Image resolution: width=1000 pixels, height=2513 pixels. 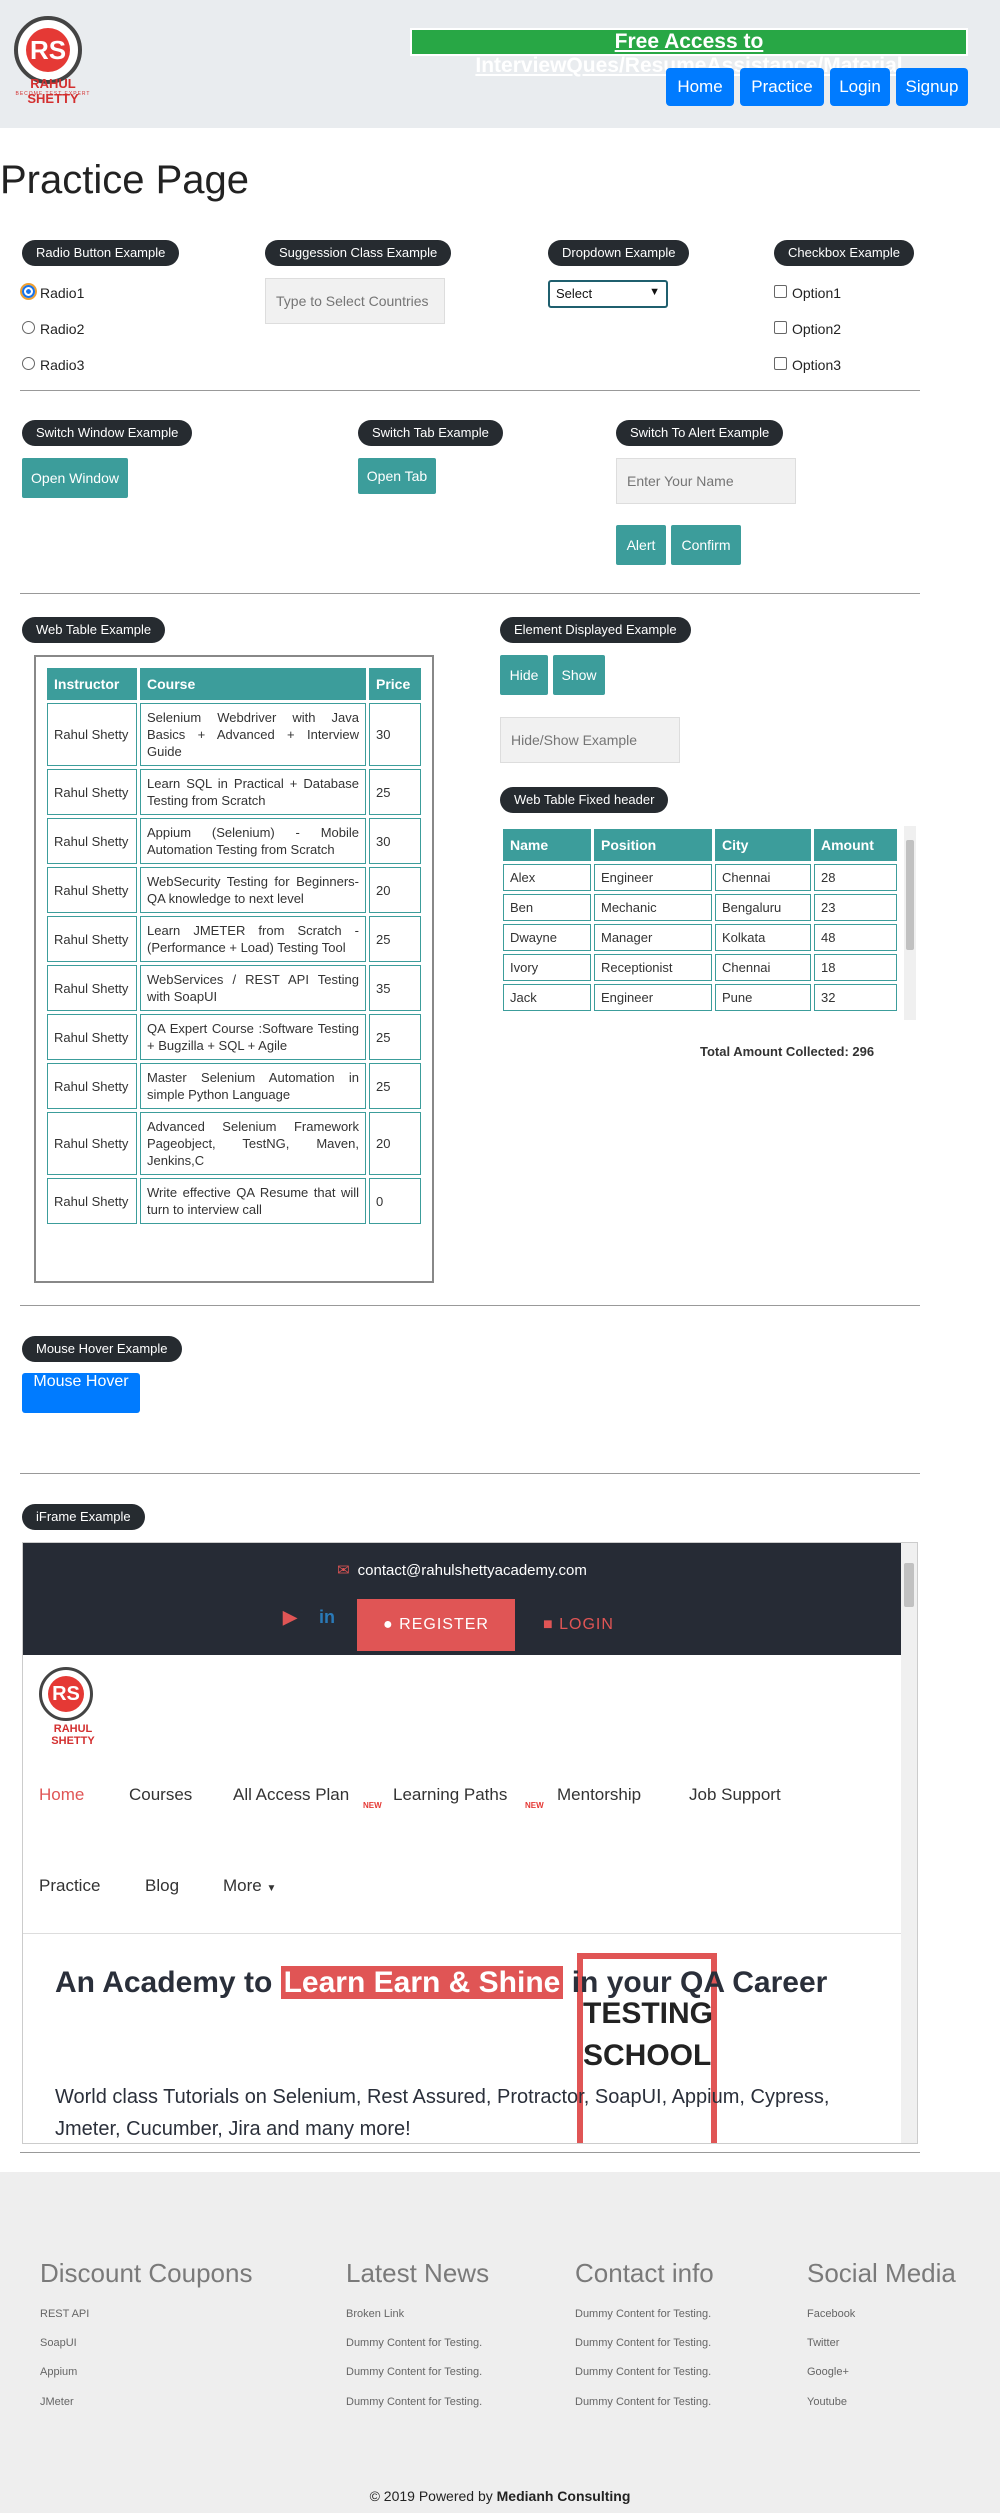 What do you see at coordinates (160, 1795) in the screenshot?
I see `iframe-nav-courses: Courses` at bounding box center [160, 1795].